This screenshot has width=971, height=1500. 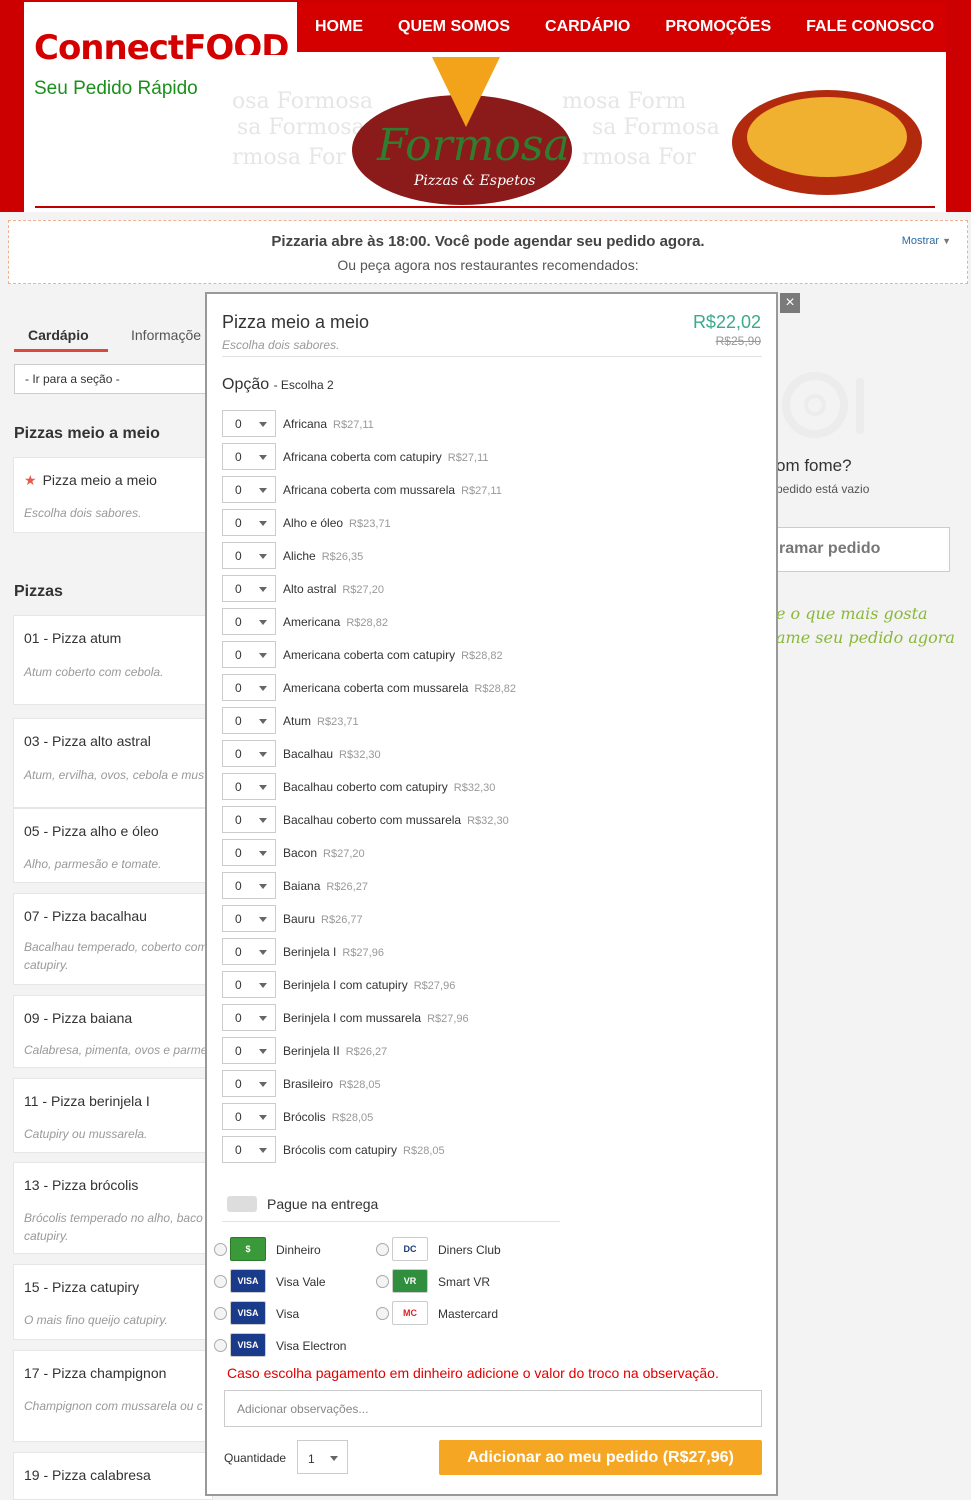 What do you see at coordinates (487, 522) in the screenshot?
I see `flavor-row: 0 Alho e óleo R$23,71` at bounding box center [487, 522].